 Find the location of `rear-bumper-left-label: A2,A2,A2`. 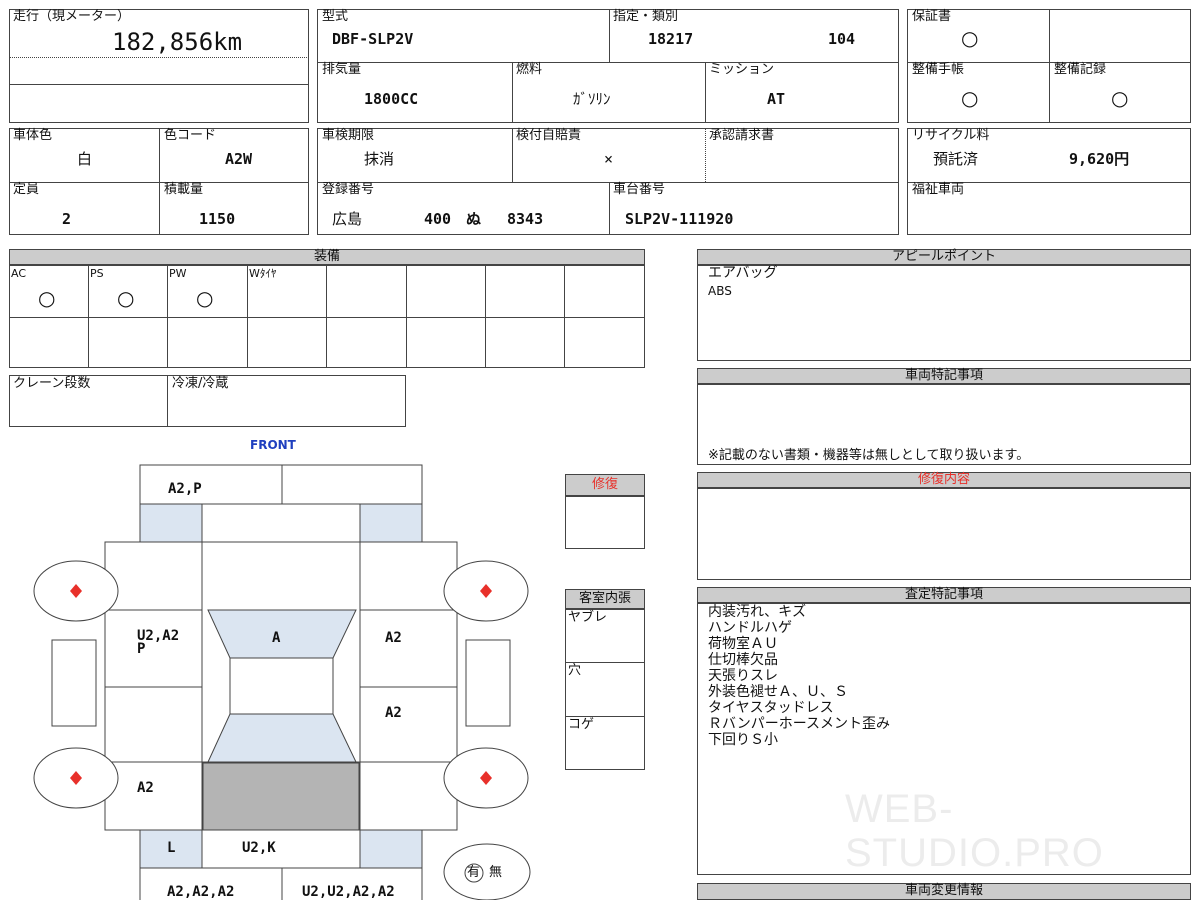

rear-bumper-left-label: A2,A2,A2 is located at coordinates (201, 892).